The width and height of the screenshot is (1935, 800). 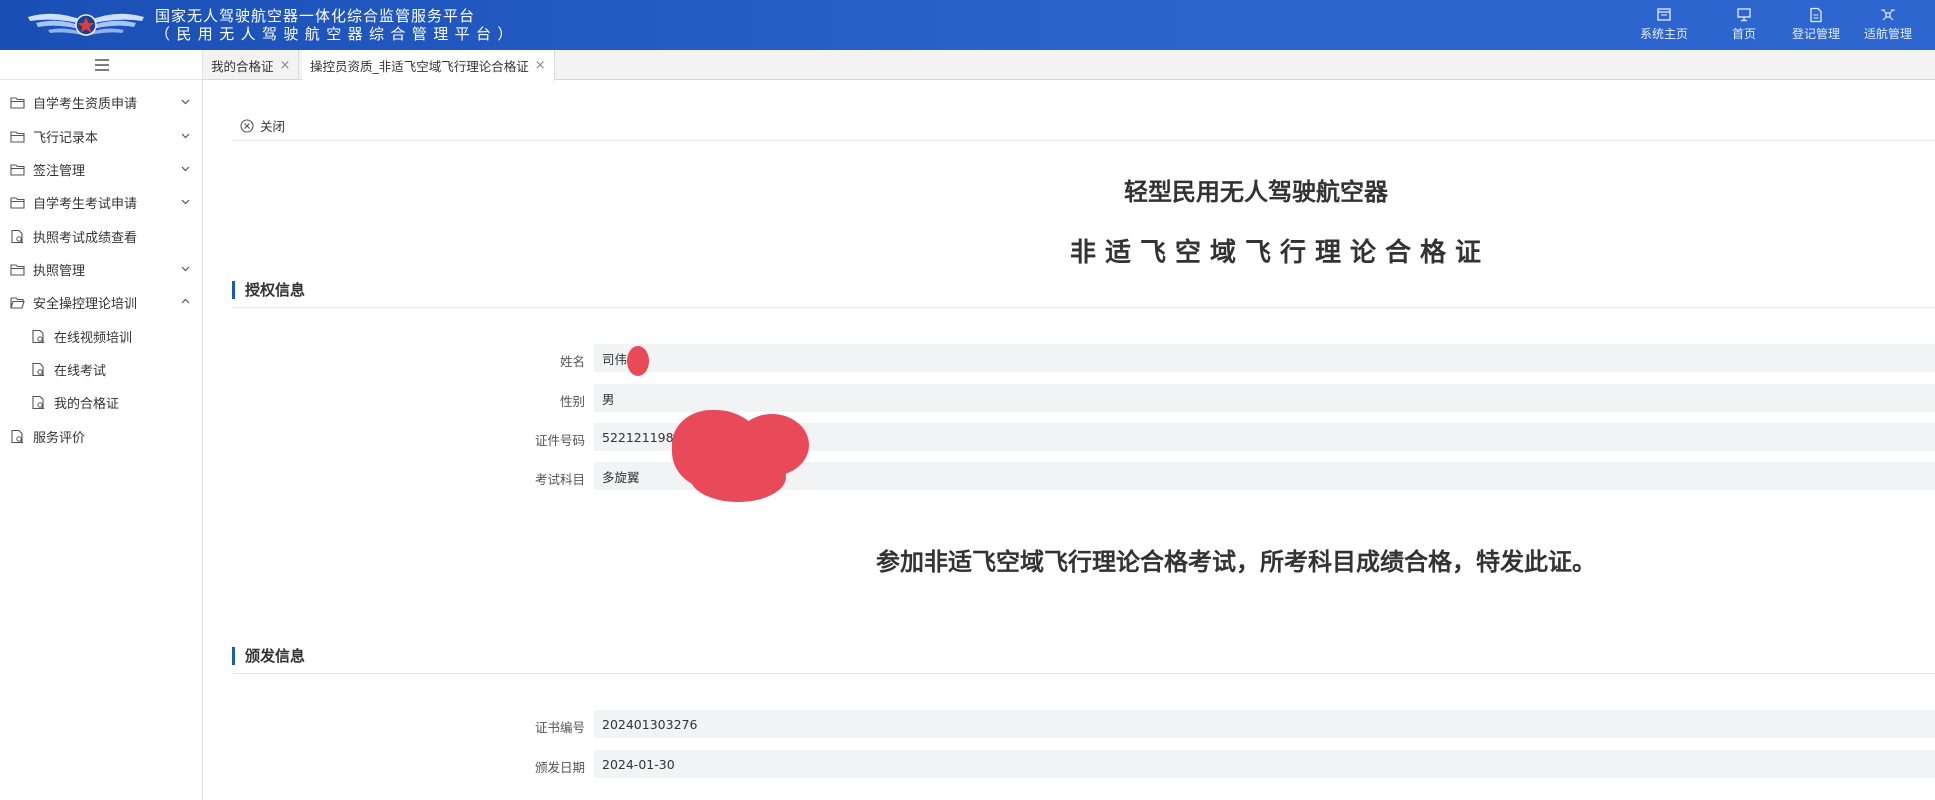 I want to click on sidebar-item-self-study-qualification: 自学考生资质申请, so click(x=101, y=102).